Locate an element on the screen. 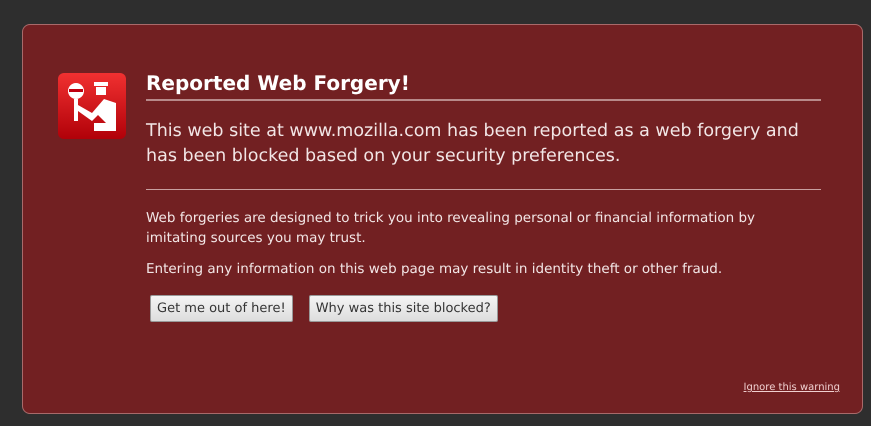 Image resolution: width=871 pixels, height=426 pixels. description-paragraph: Web forgeries are designed to trick you into revealing personal or financial information by imitating sources you may trust. is located at coordinates (451, 228).